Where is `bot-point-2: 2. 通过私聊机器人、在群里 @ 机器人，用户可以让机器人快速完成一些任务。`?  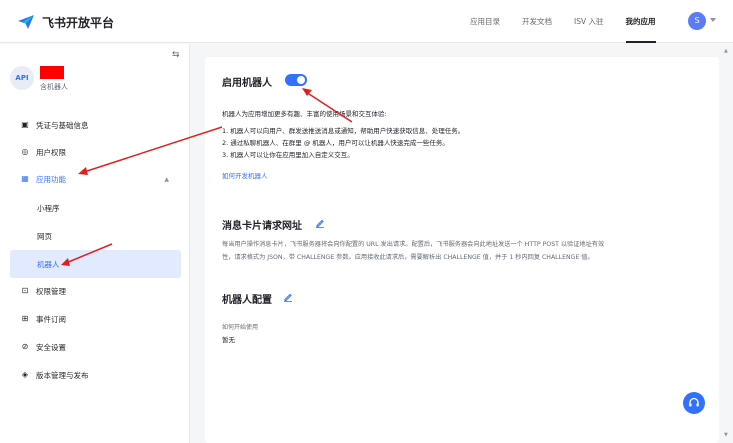
bot-point-2: 2. 通过私聊机器人、在群里 @ 机器人，用户可以让机器人快速完成一些任务。 is located at coordinates (335, 143).